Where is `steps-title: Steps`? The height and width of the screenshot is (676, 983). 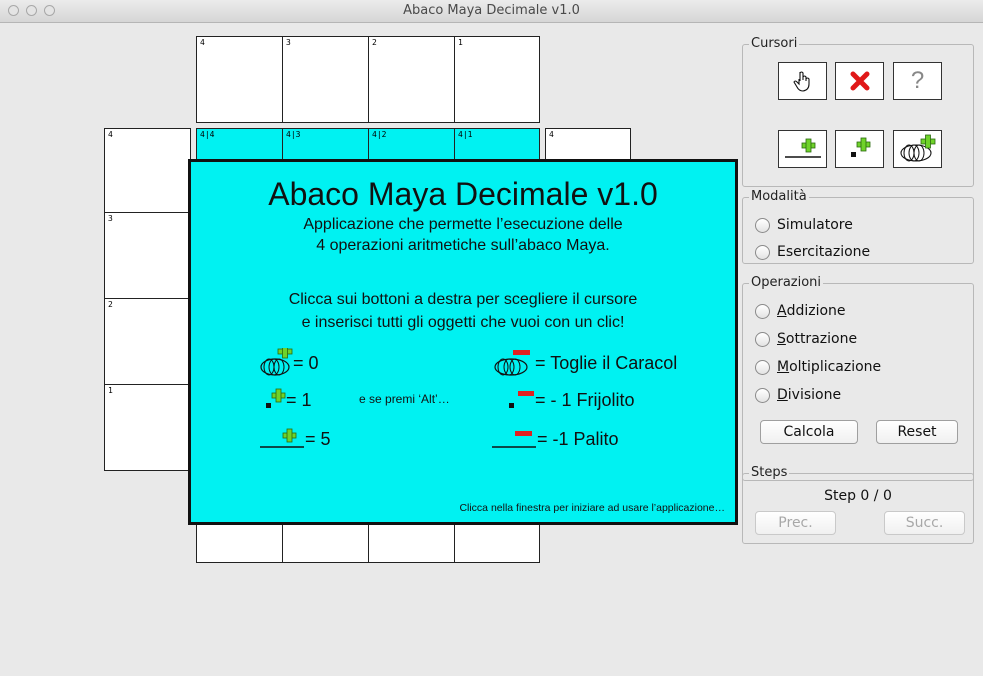
steps-title: Steps is located at coordinates (769, 472).